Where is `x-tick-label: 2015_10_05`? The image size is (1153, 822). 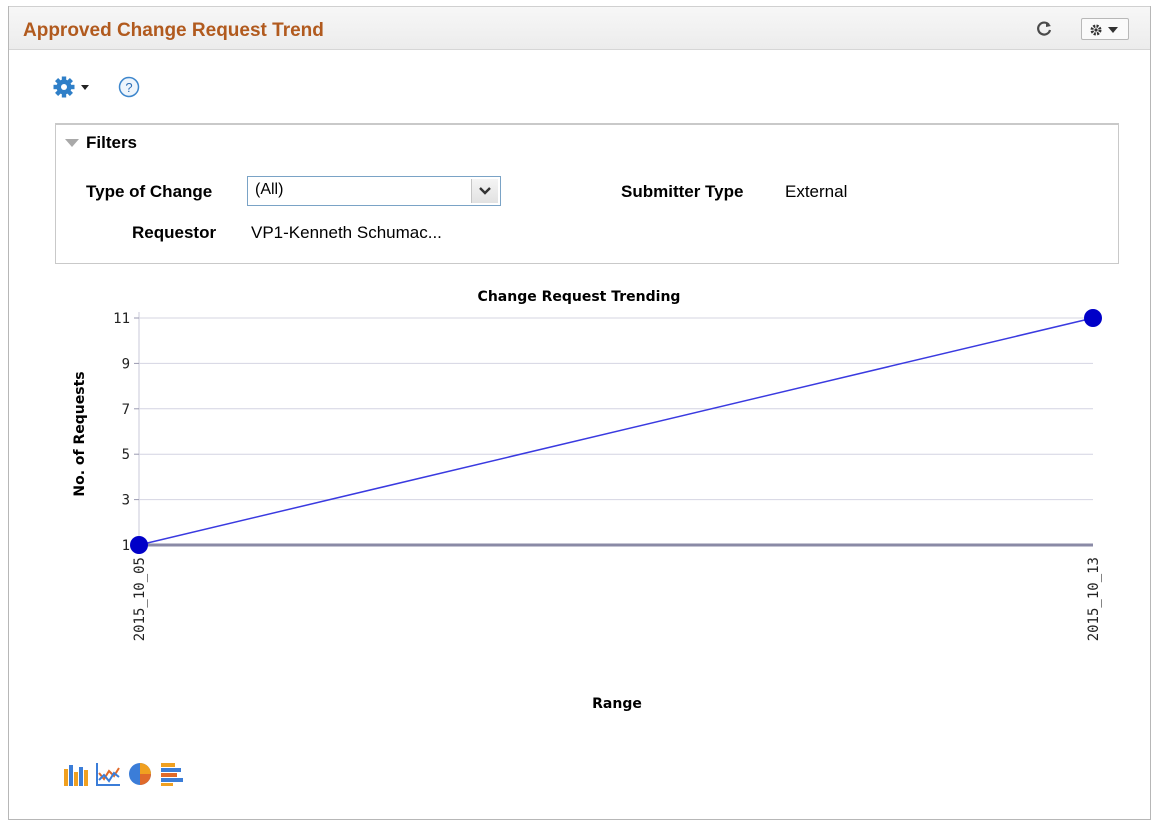
x-tick-label: 2015_10_05 is located at coordinates (140, 599).